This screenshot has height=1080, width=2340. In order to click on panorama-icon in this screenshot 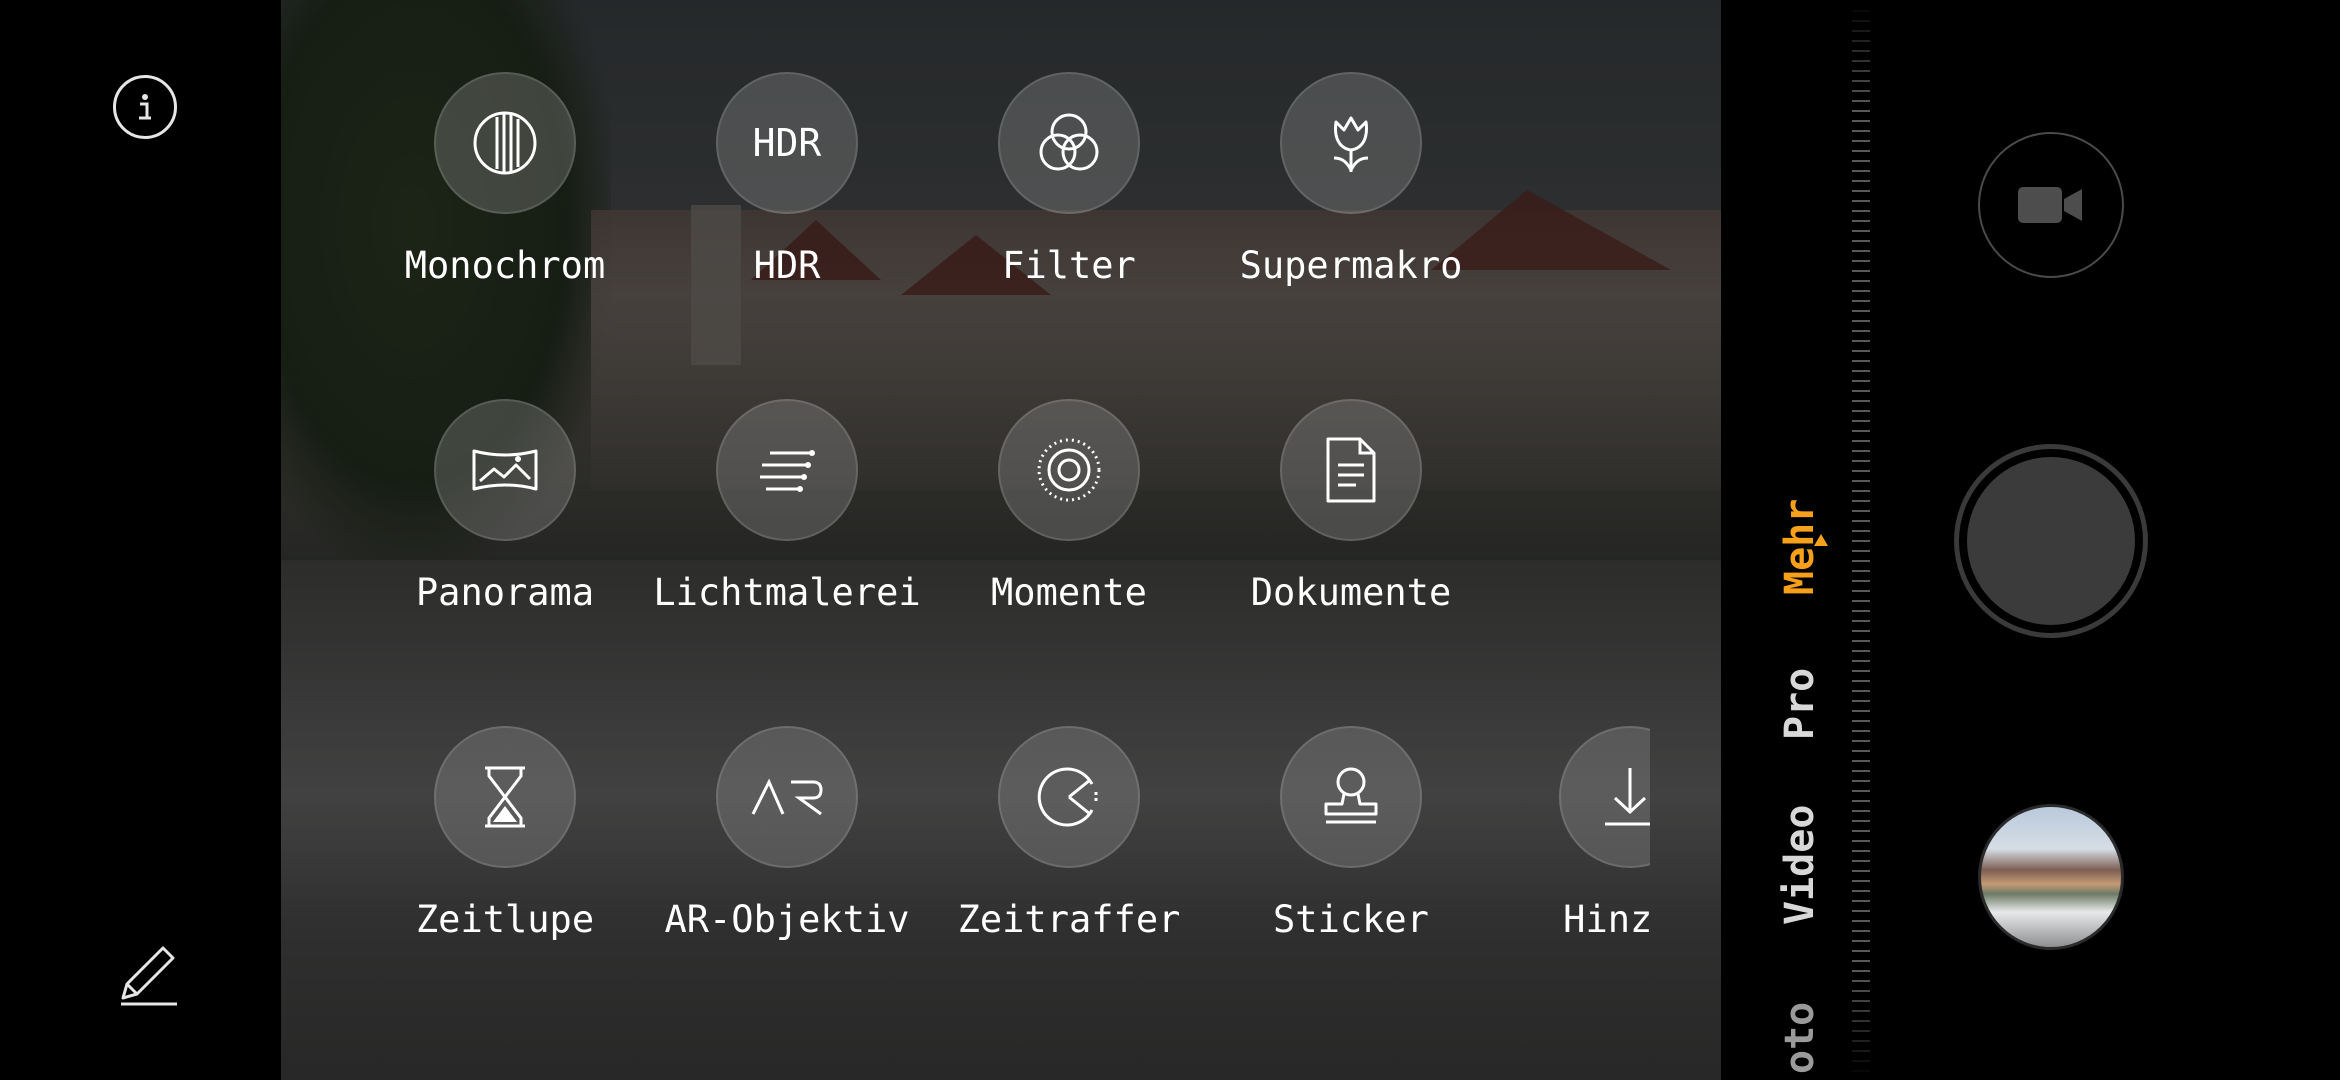, I will do `click(505, 470)`.